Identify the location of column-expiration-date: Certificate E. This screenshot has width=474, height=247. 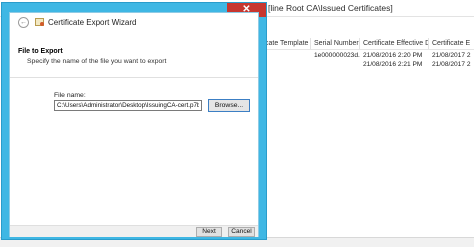
(451, 43).